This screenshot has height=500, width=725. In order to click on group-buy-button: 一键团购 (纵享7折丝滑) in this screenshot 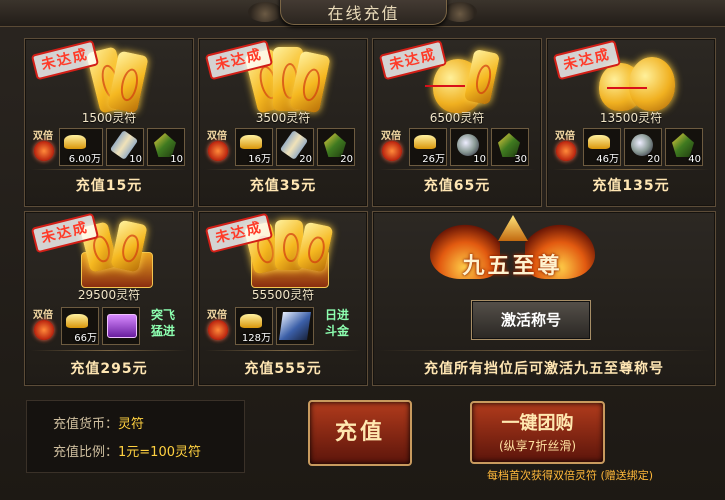, I will do `click(537, 432)`.